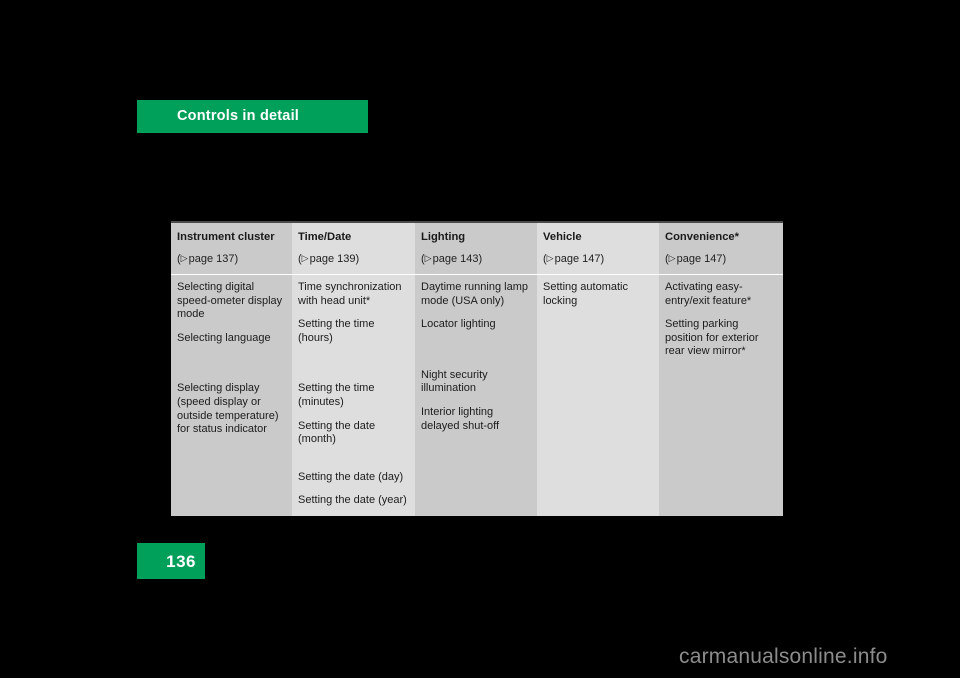  What do you see at coordinates (352, 500) in the screenshot?
I see `list-item: Setting the date (year)` at bounding box center [352, 500].